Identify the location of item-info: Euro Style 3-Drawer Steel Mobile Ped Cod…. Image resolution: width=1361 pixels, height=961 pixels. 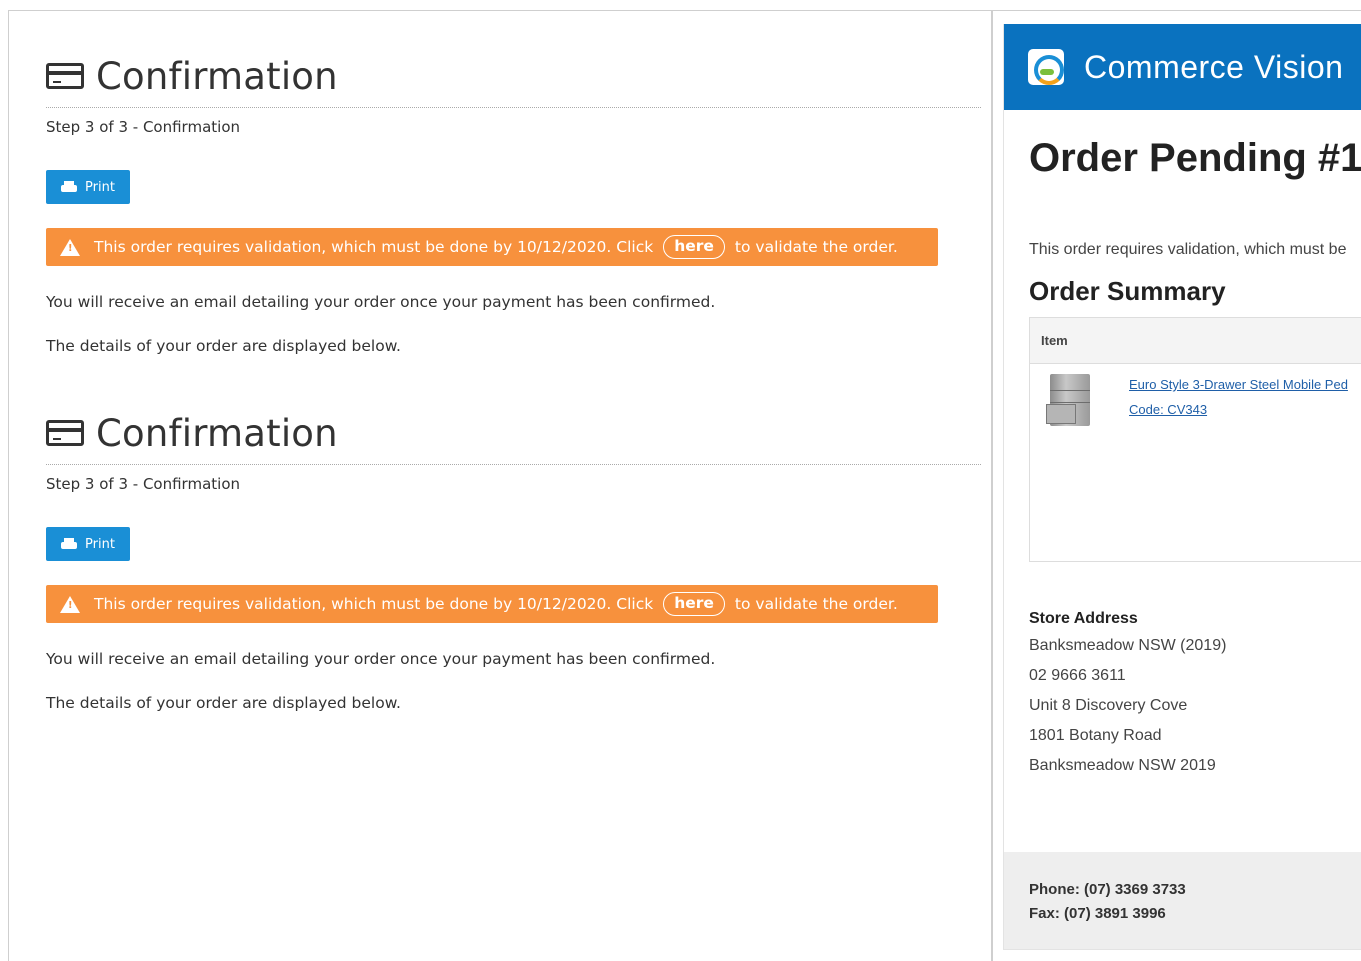
(1238, 400).